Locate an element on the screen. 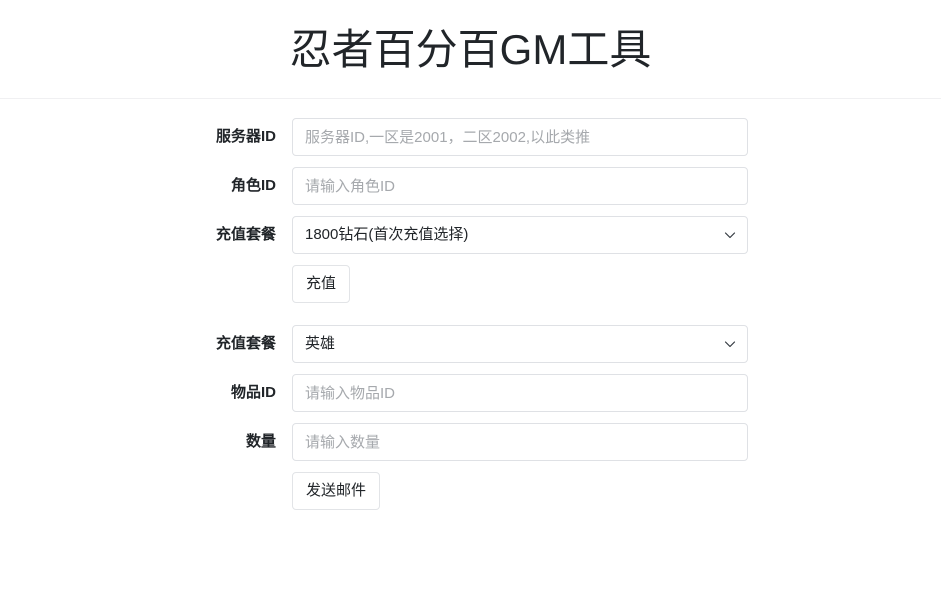 The image size is (941, 605). field-wrap-item-package: 英雄 is located at coordinates (520, 344).